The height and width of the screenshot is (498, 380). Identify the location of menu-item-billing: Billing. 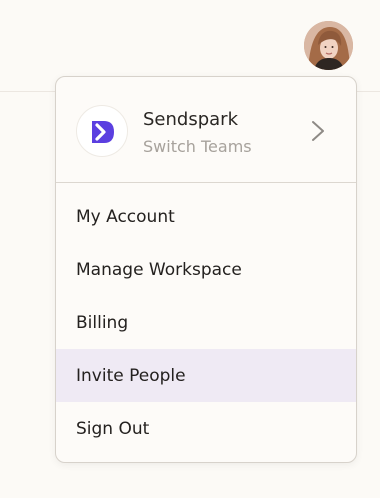
(206, 322).